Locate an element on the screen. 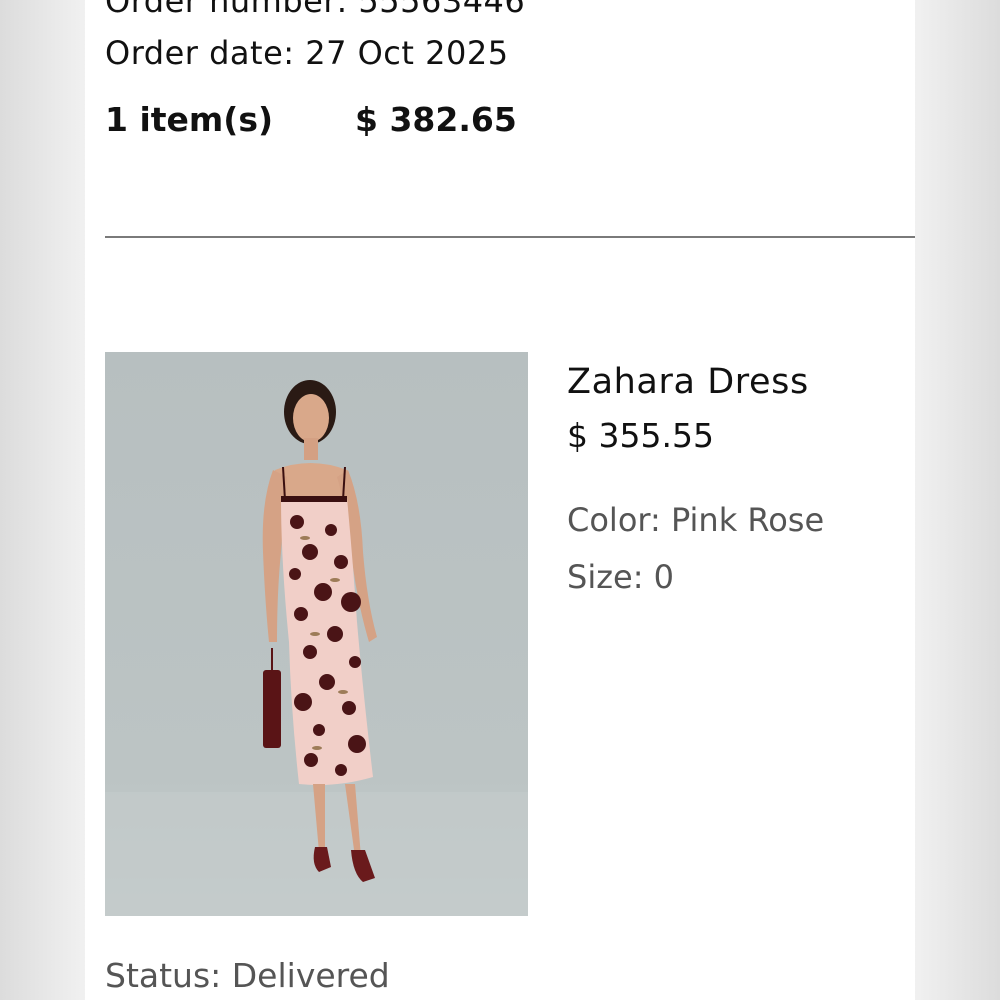 This screenshot has width=1000, height=1000. product-name: Zahara Dress is located at coordinates (732, 382).